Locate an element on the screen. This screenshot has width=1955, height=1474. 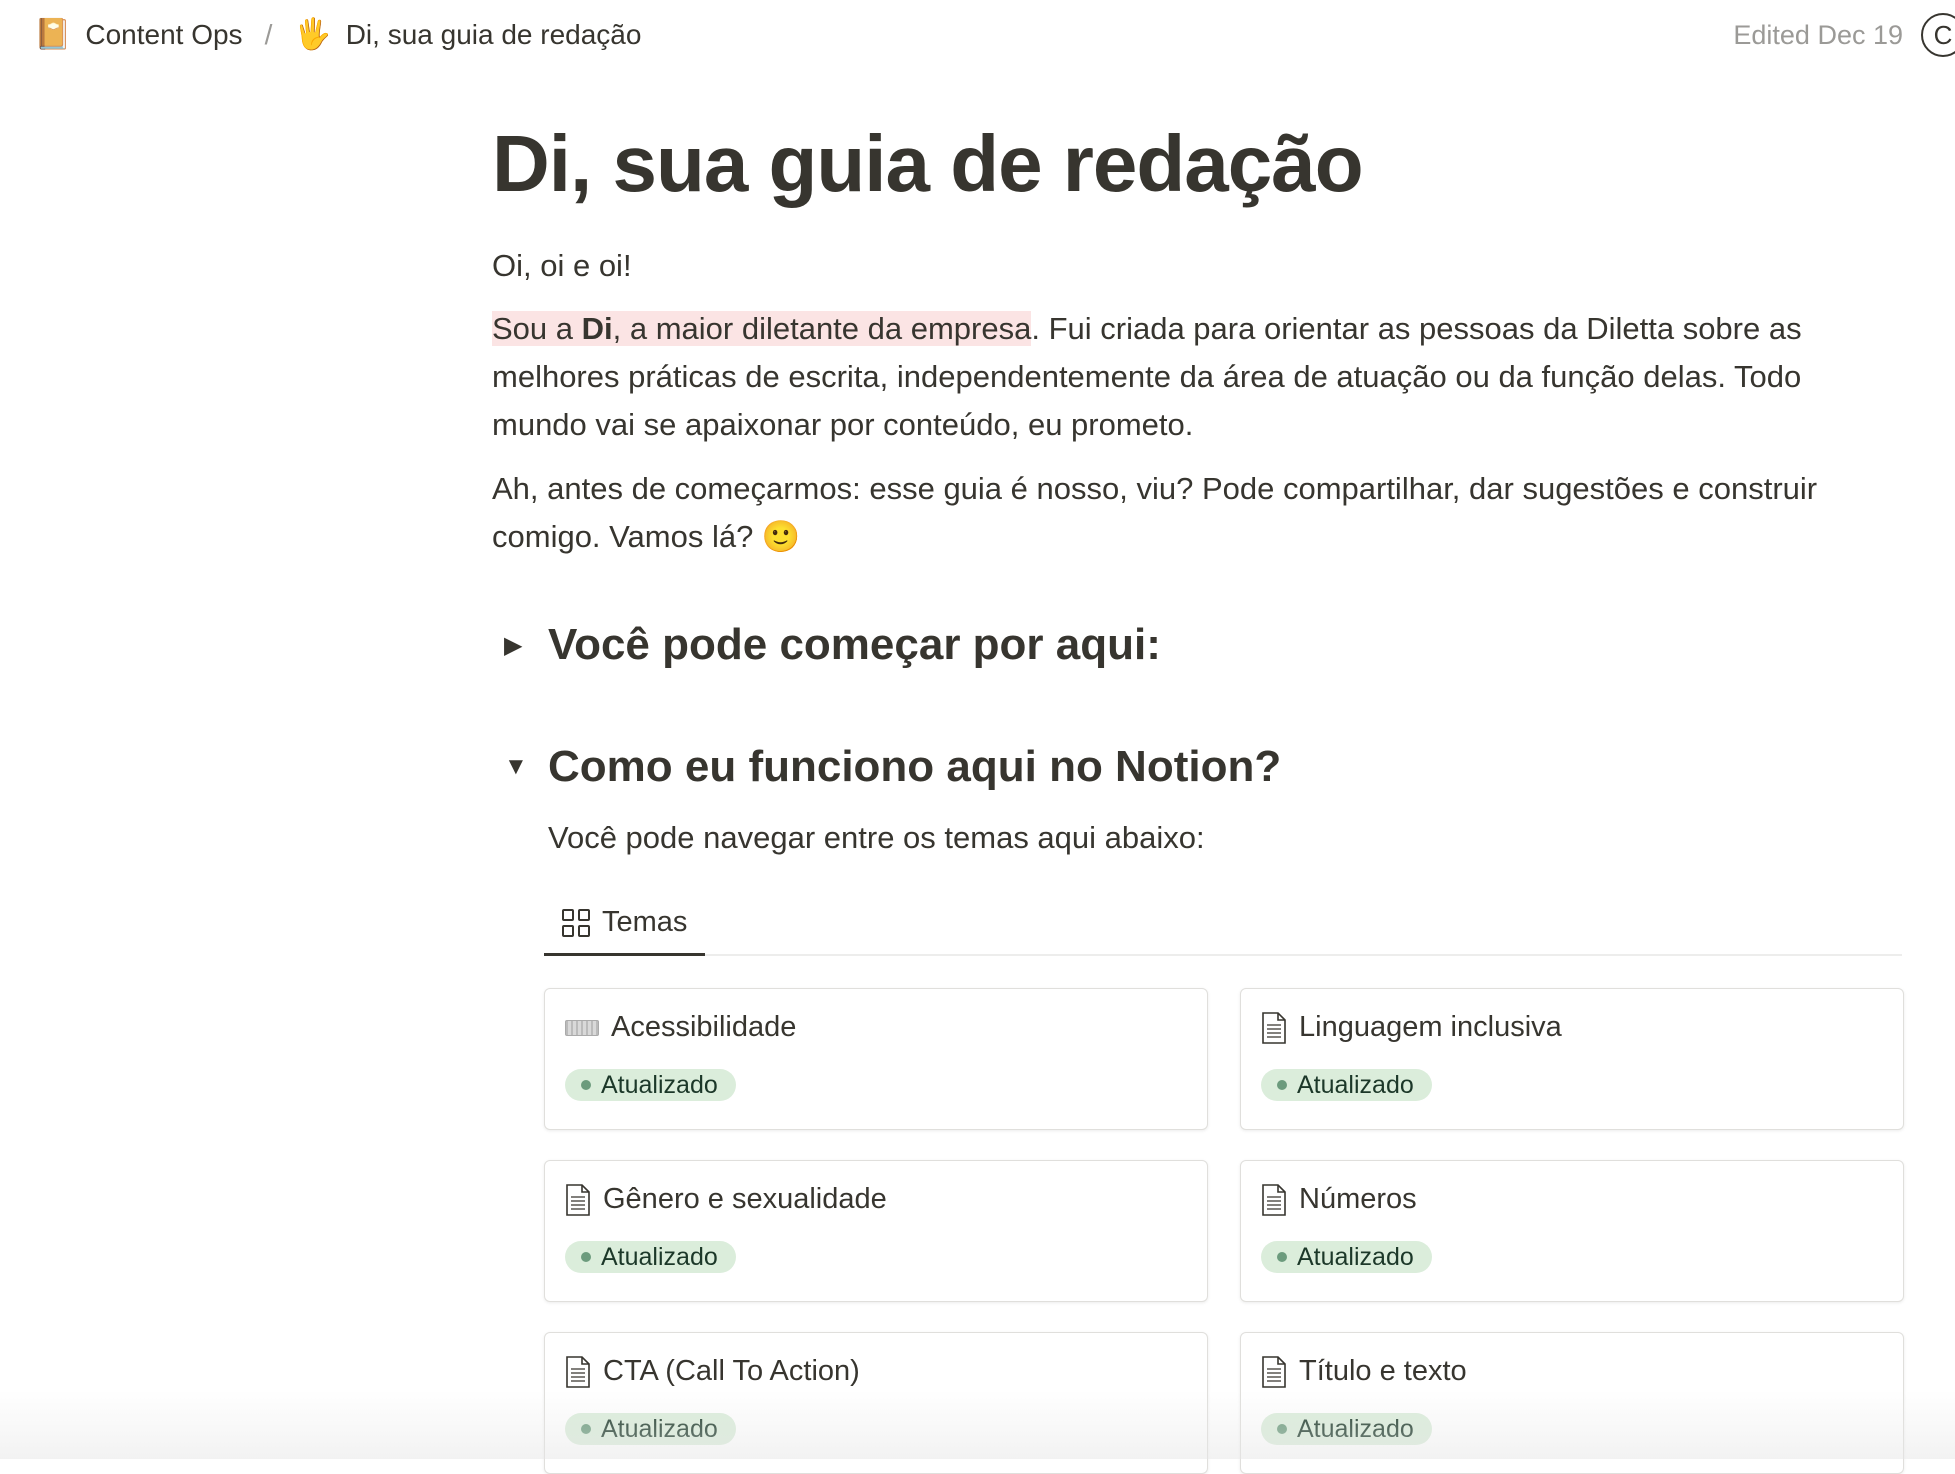
keyboard-icon is located at coordinates (582, 1027).